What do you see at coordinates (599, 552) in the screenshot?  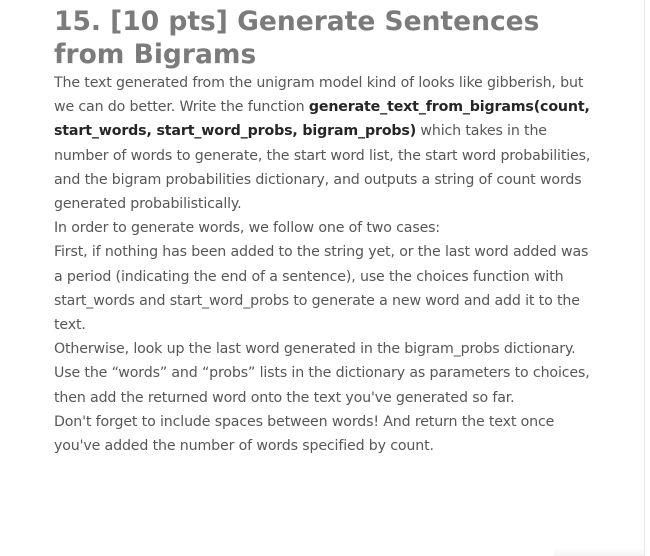 I see `page-edge-shadow` at bounding box center [599, 552].